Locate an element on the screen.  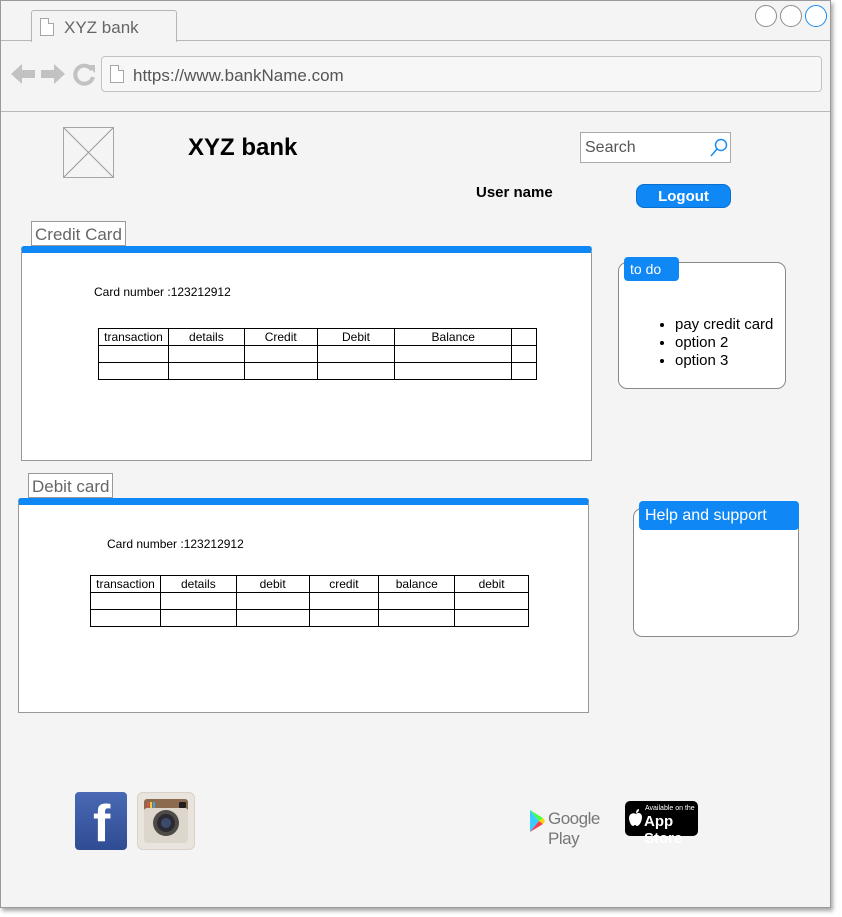
debit-card-number: Card number :123212912 is located at coordinates (175, 544).